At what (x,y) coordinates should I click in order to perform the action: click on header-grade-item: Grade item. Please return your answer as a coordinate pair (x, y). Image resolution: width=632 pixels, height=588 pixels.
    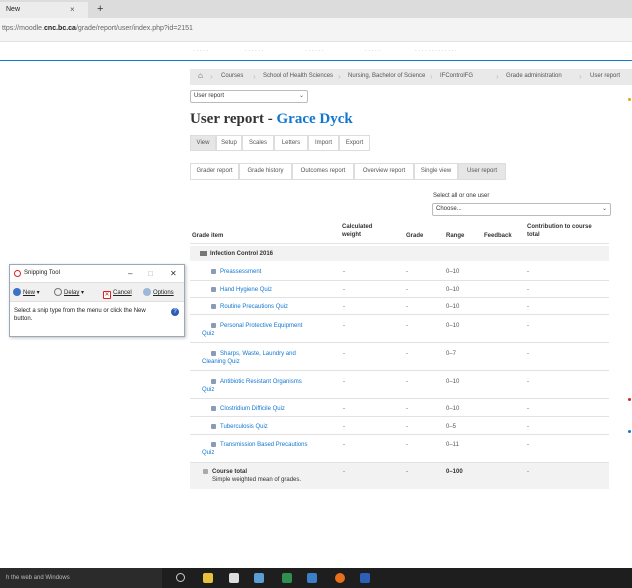
    Looking at the image, I should click on (208, 236).